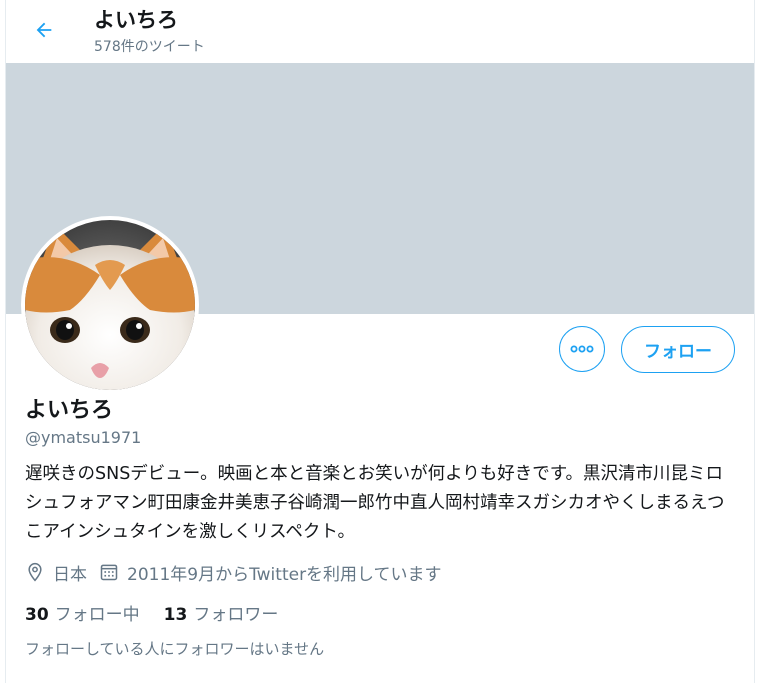  Describe the element at coordinates (37, 614) in the screenshot. I see `following-count: 30` at that location.